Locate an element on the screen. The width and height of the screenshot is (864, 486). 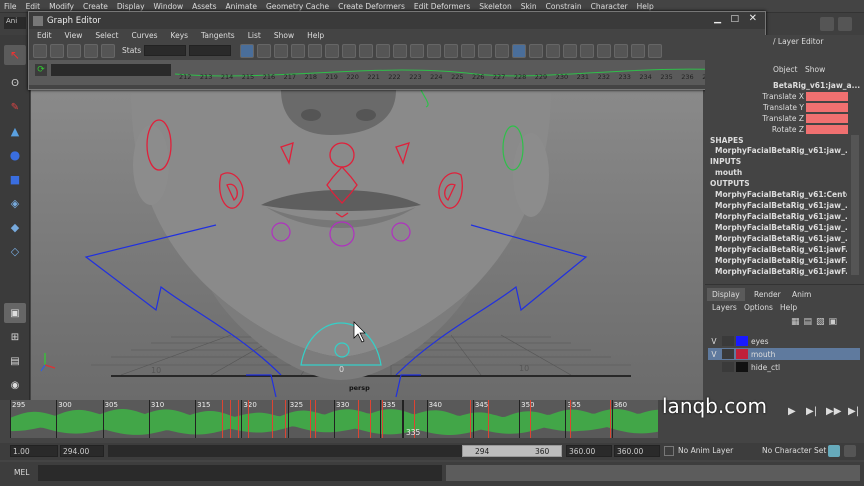
menu-assets: Assets is located at coordinates (204, 6).